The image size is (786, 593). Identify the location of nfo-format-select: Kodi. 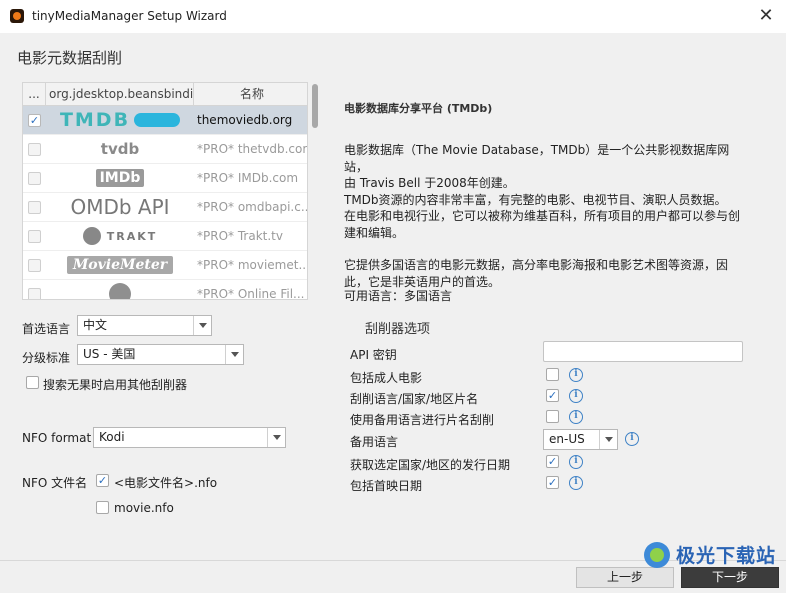
(189, 437).